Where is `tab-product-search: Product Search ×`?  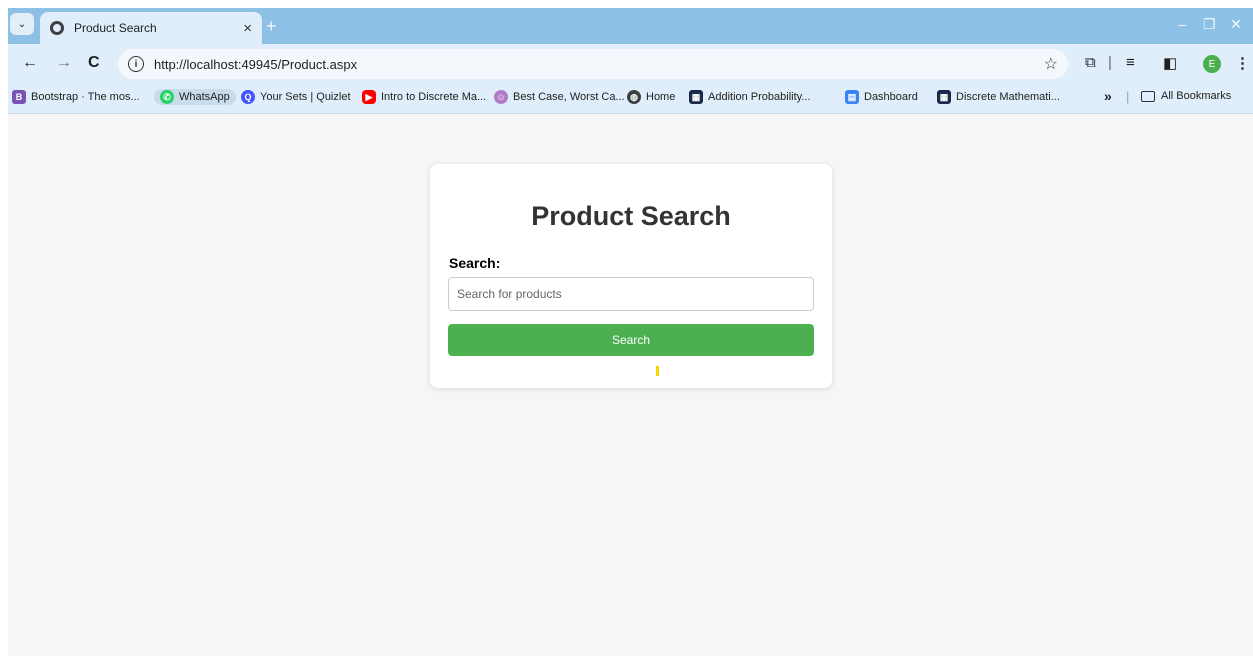 tab-product-search: Product Search × is located at coordinates (151, 28).